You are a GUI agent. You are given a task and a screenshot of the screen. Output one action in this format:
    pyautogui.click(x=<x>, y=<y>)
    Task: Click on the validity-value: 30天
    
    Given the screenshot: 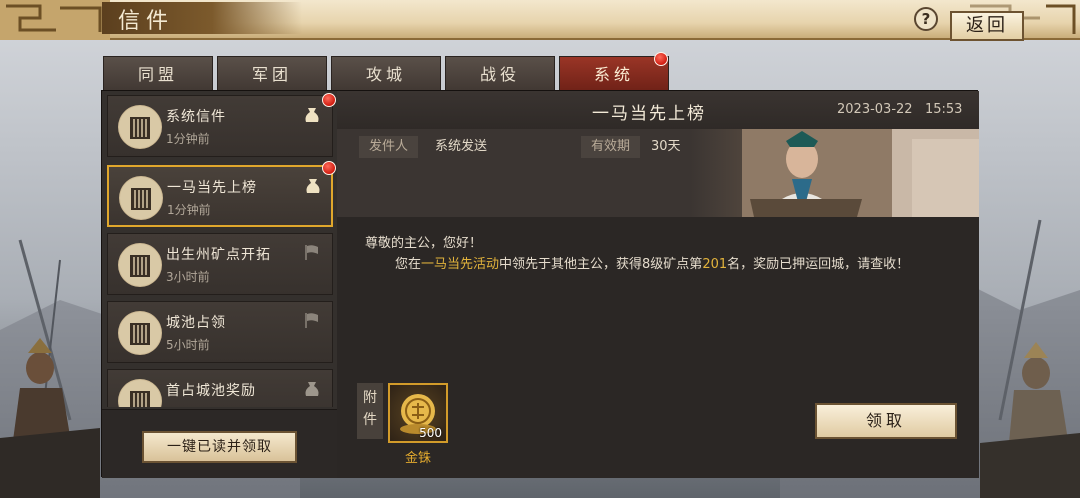 What is the action you would take?
    pyautogui.click(x=666, y=146)
    